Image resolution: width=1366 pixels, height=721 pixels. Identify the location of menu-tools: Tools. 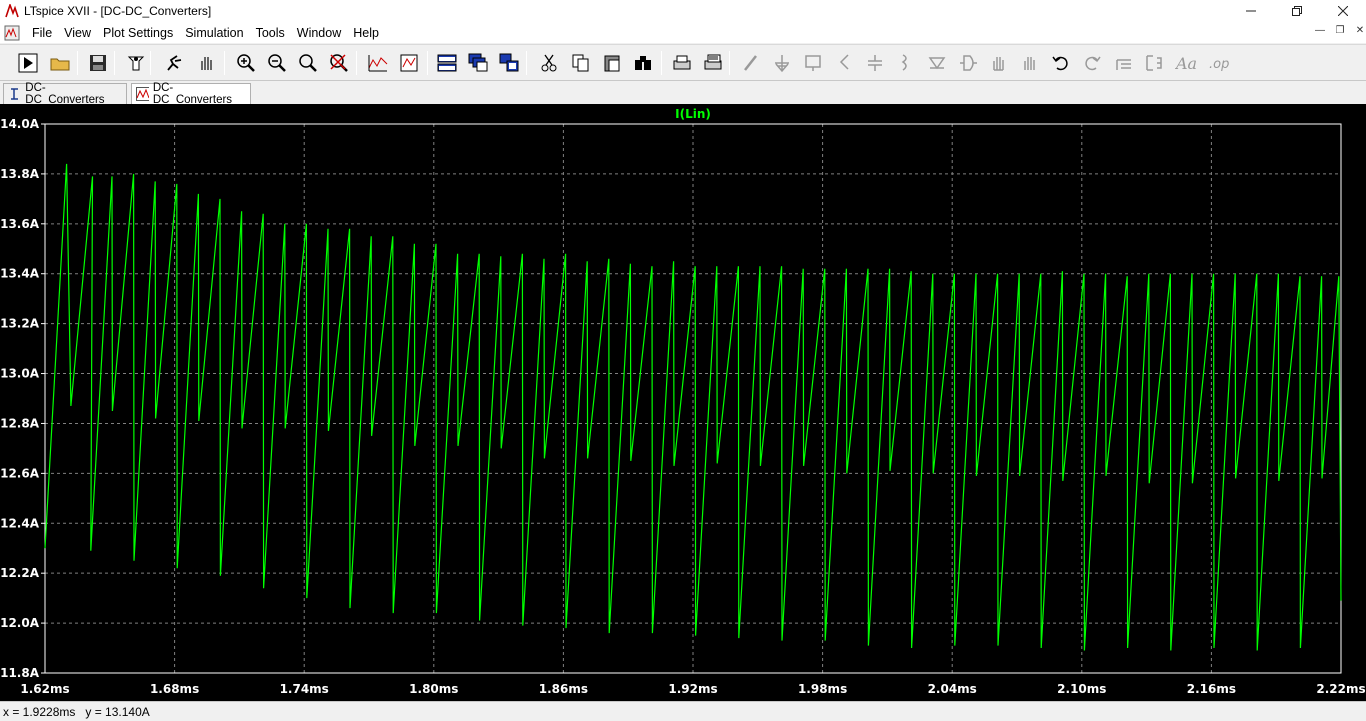
(270, 33).